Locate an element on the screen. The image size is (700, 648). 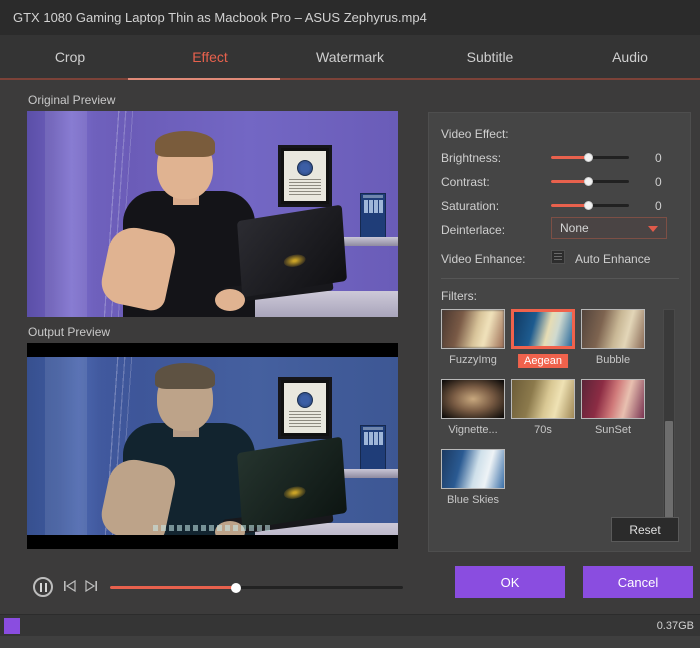
filter-name: FuzzyImg is located at coordinates (473, 360).